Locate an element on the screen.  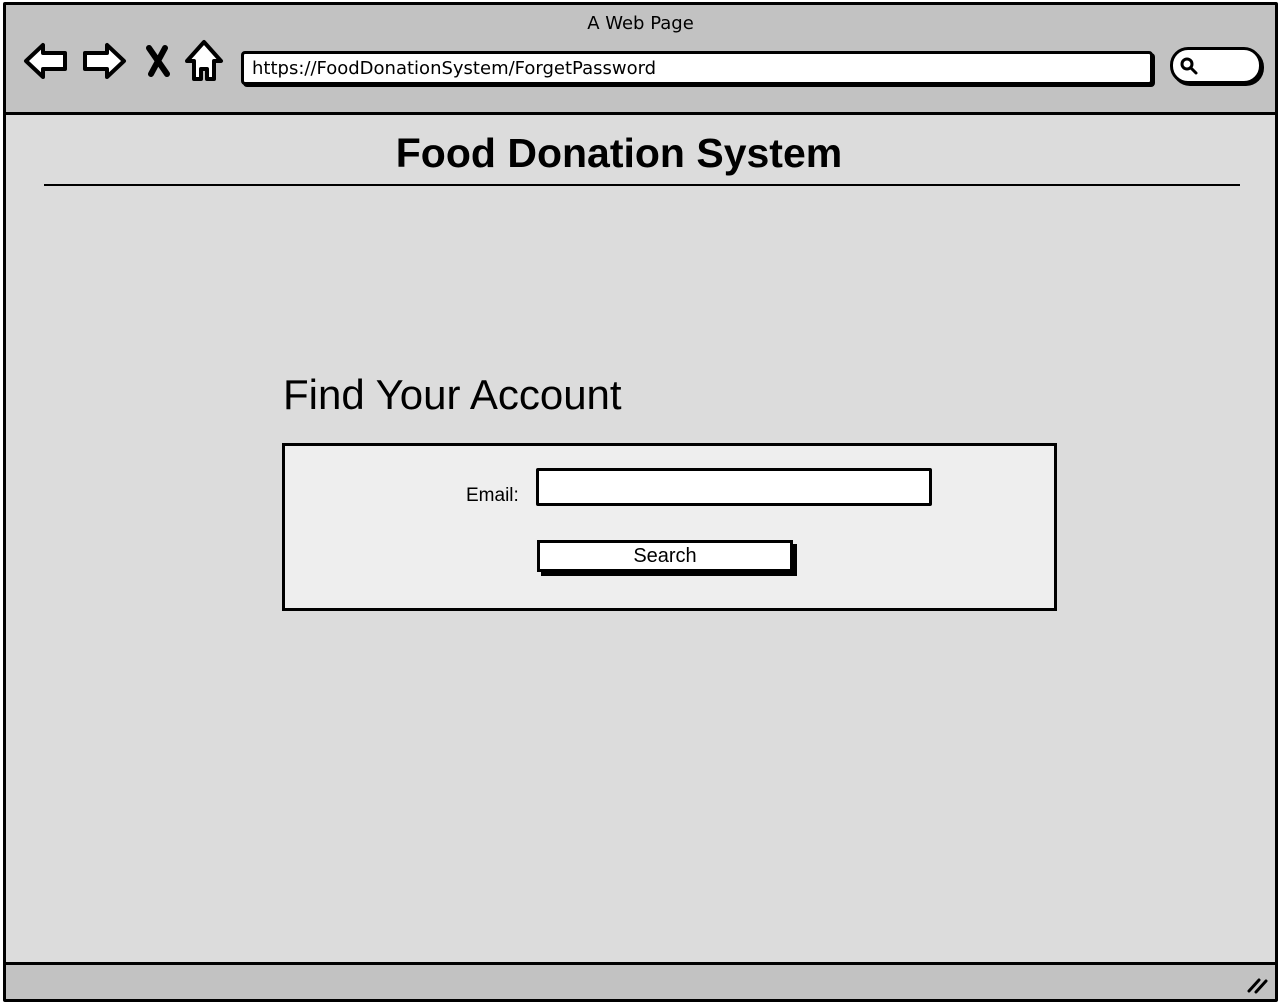
resize-grip-icon is located at coordinates (1257, 985).